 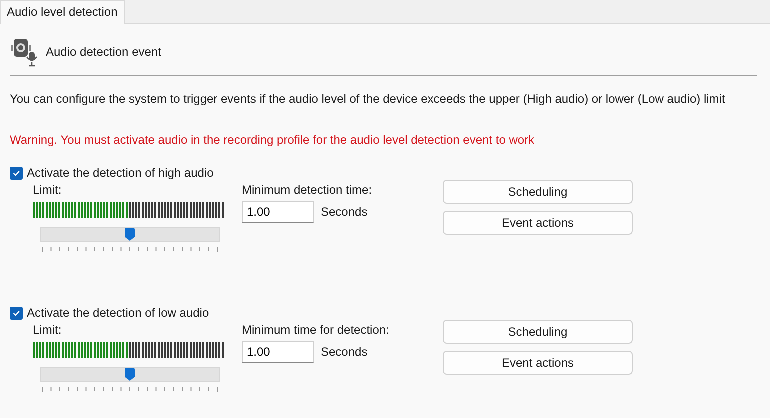 I want to click on time-label: Minimum time for detection:, so click(x=316, y=330).